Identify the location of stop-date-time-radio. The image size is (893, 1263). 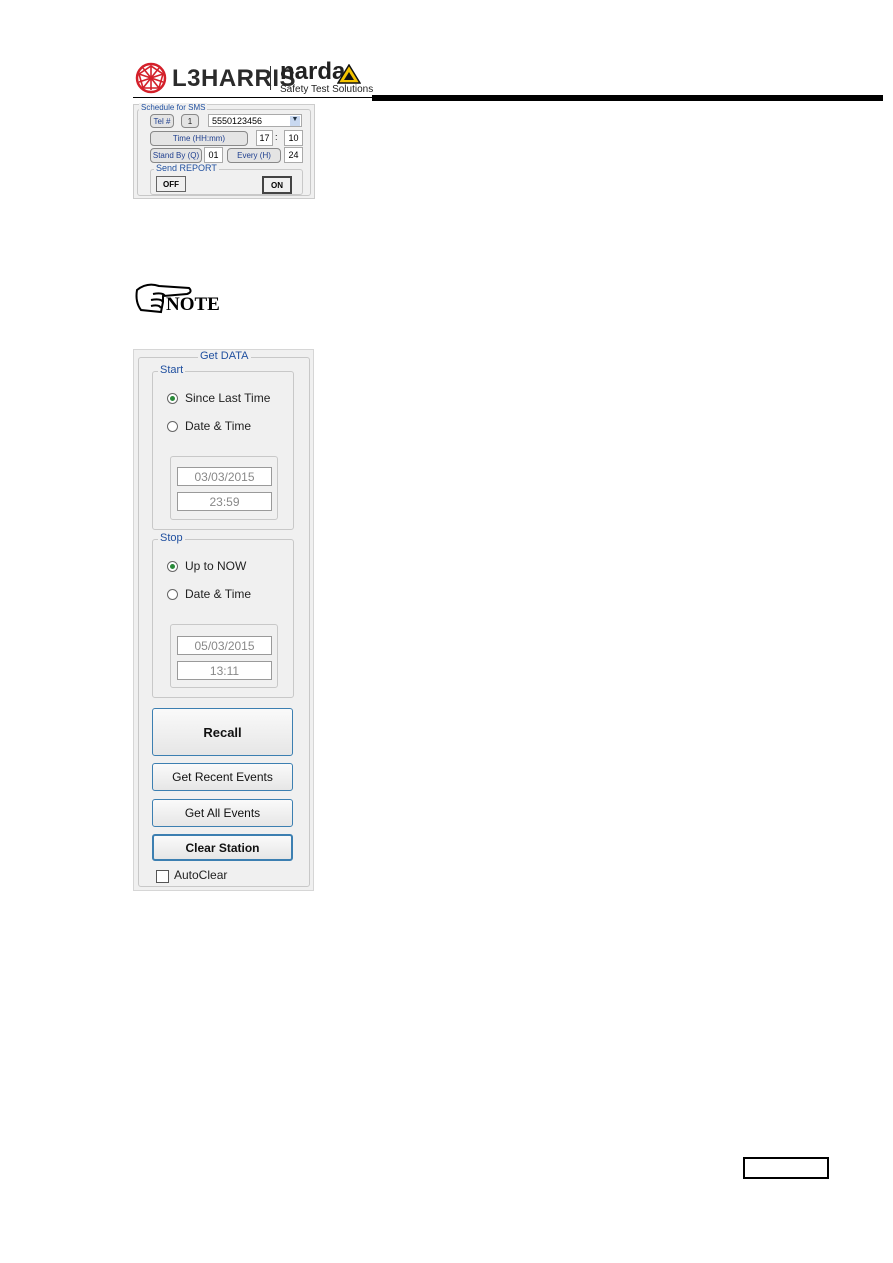
(172, 594).